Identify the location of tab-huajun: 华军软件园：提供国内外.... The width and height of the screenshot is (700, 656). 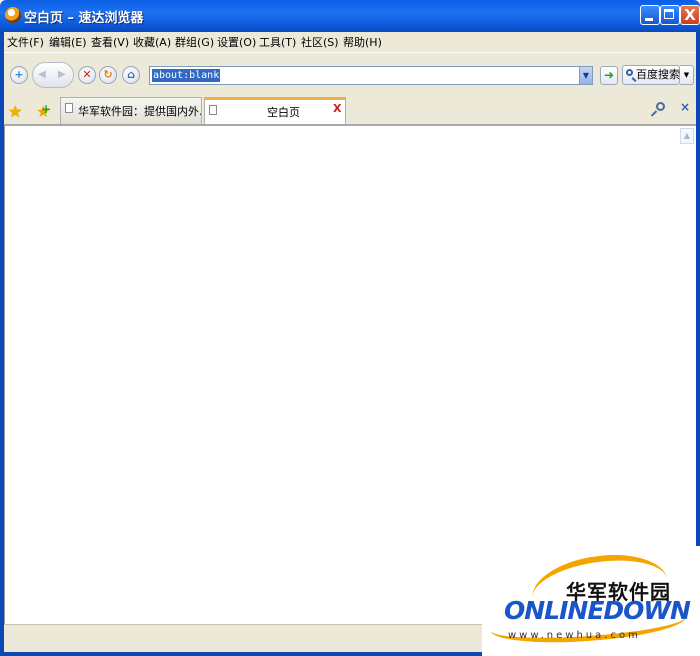
(131, 110).